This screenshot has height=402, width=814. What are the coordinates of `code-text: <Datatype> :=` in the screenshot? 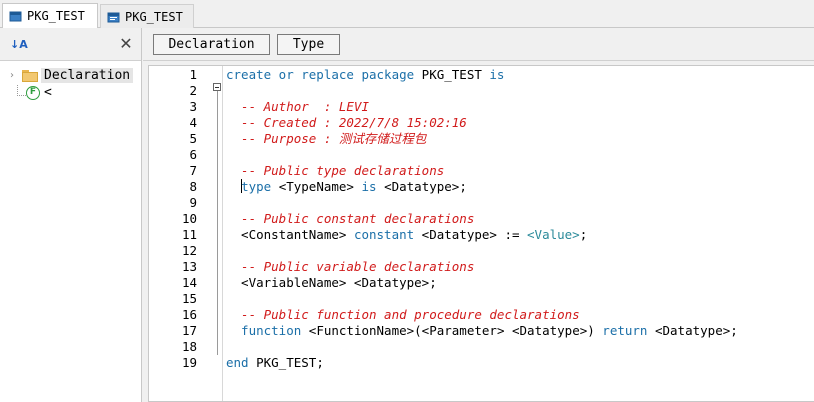 It's located at (474, 234).